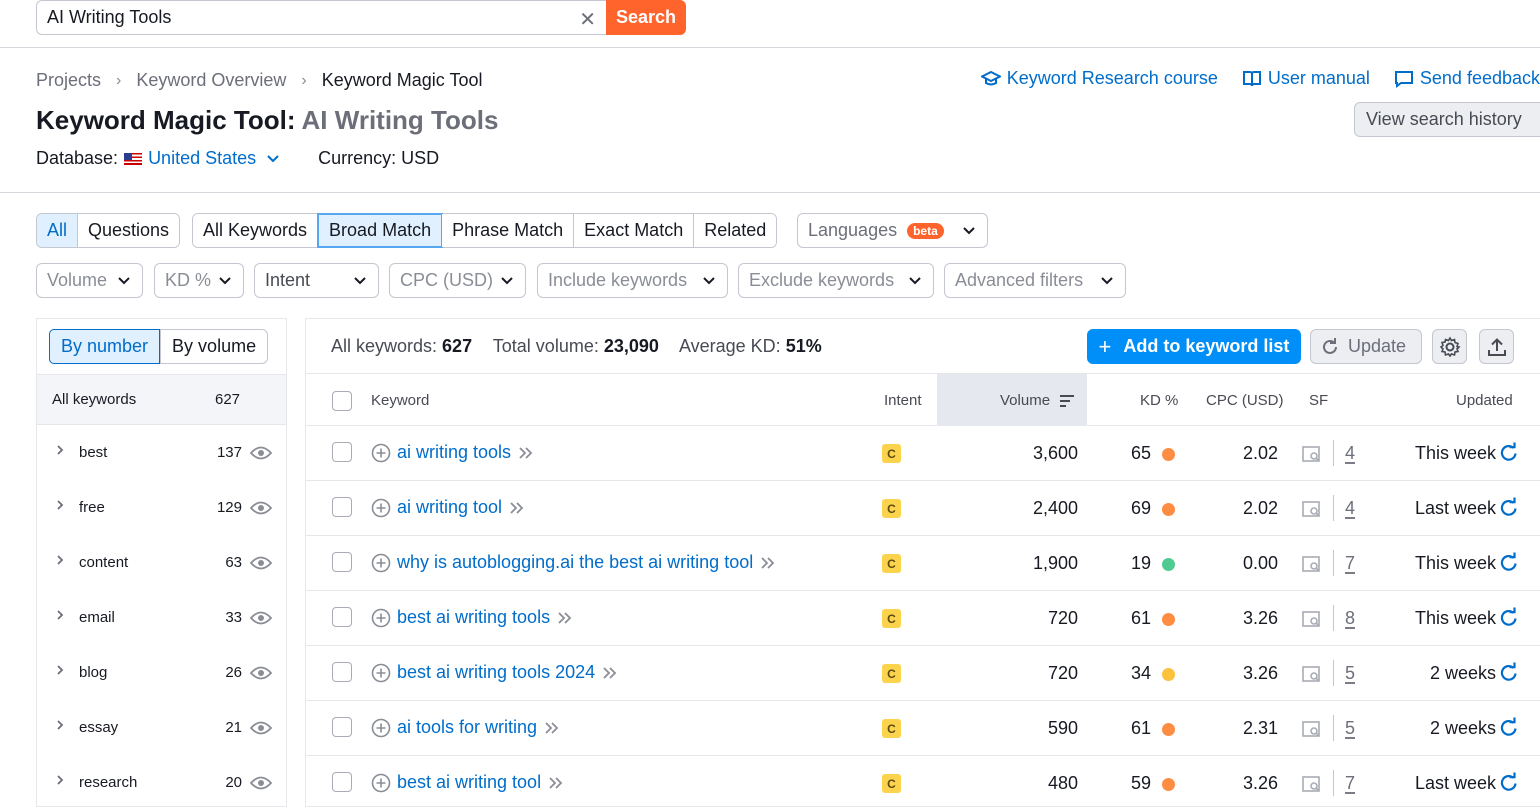 The image size is (1540, 807). I want to click on export-button, so click(1496, 346).